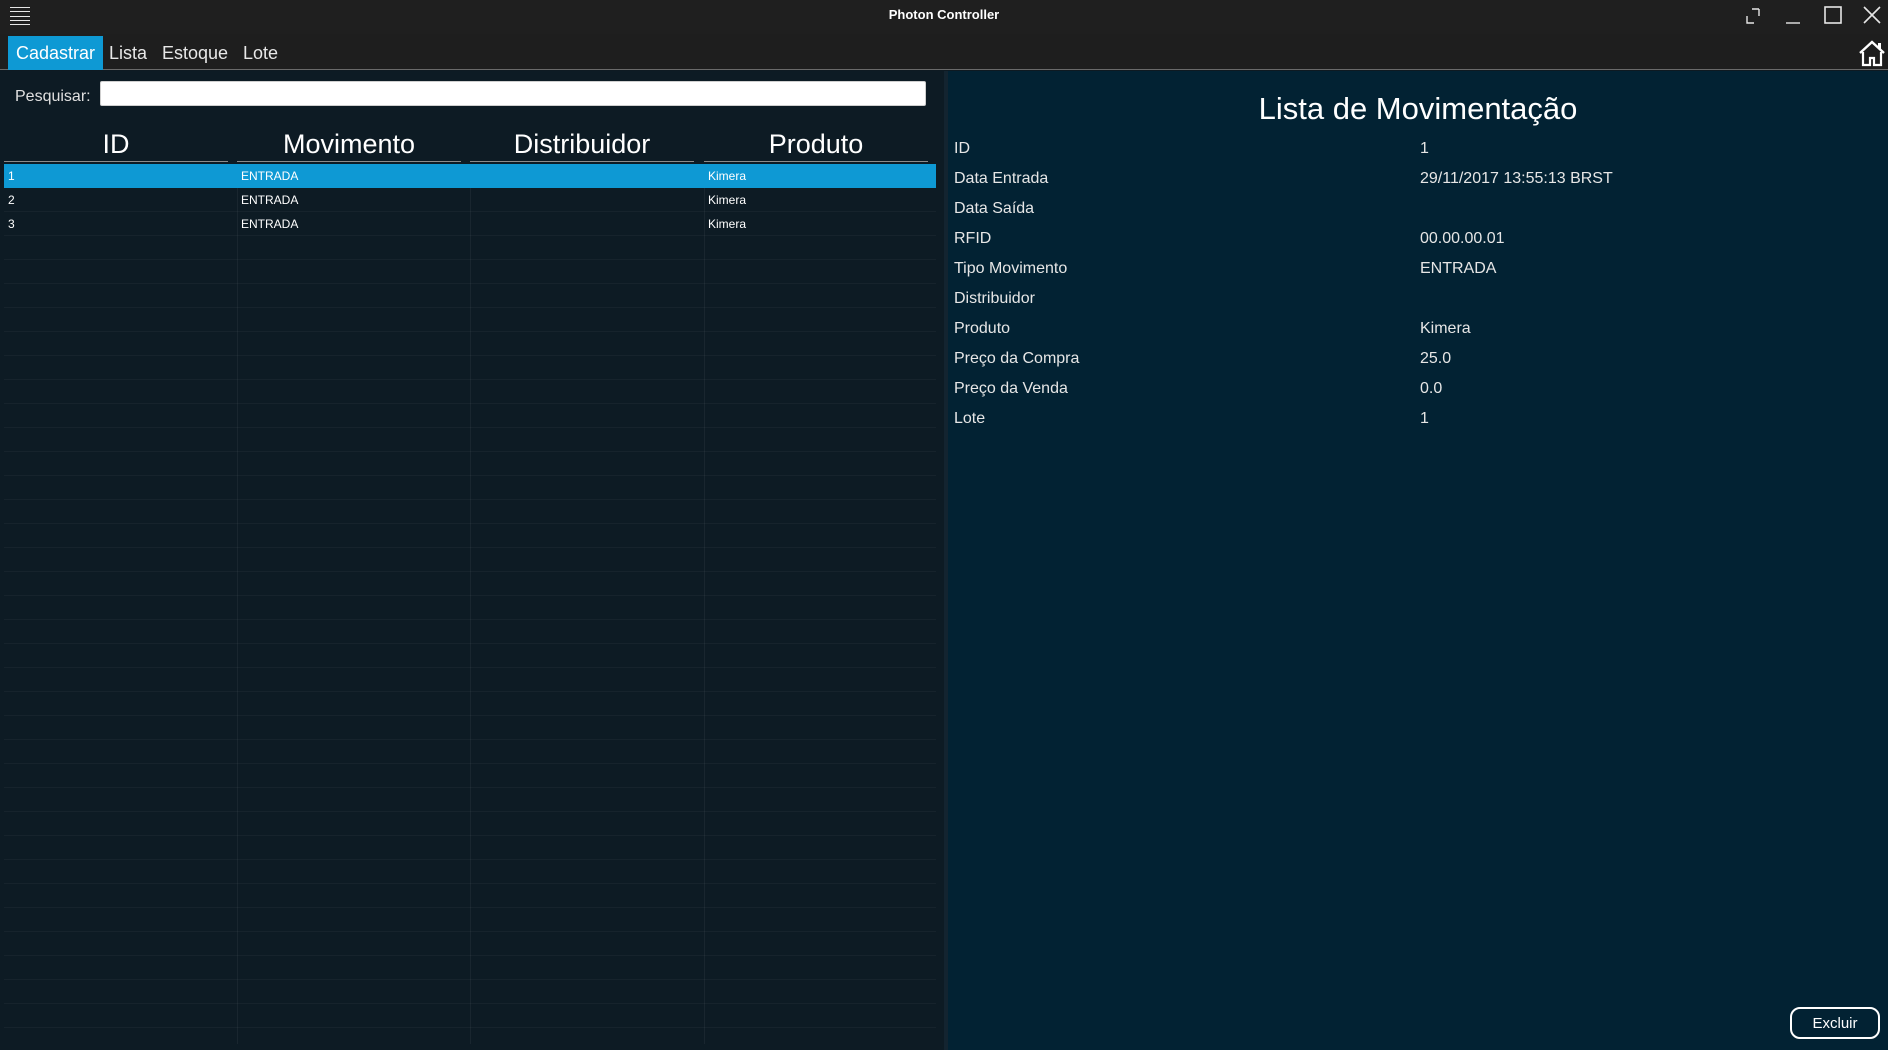  I want to click on title-bar: Photon Controller, so click(944, 17).